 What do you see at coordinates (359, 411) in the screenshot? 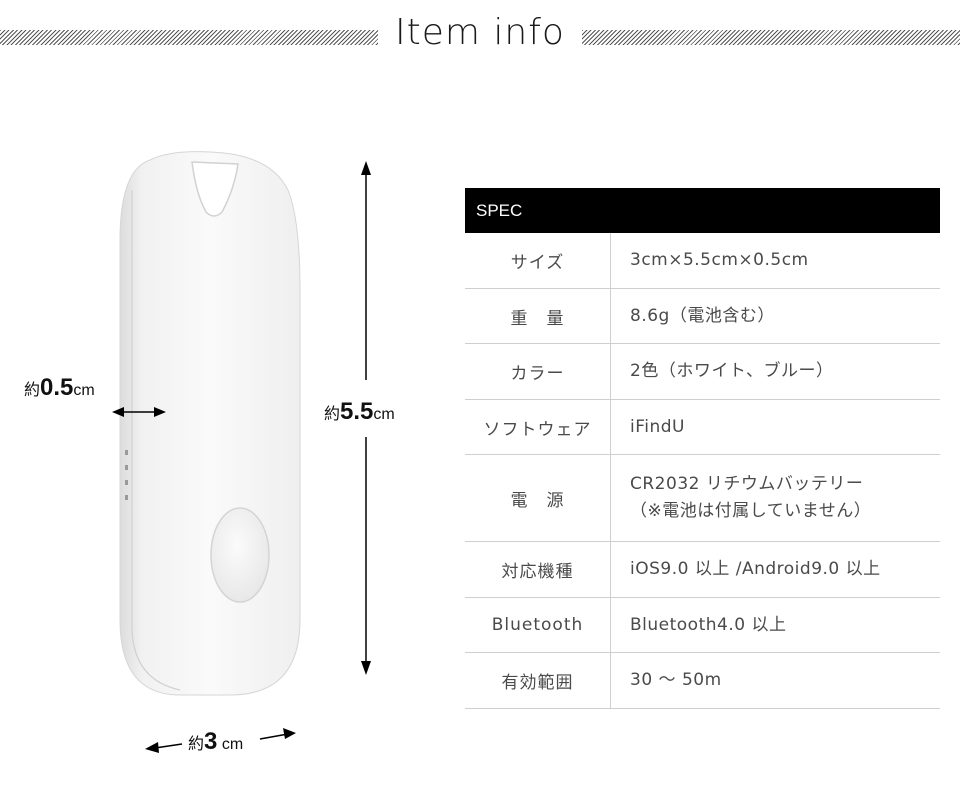
I see `height-dimension-label: 約5.5cm` at bounding box center [359, 411].